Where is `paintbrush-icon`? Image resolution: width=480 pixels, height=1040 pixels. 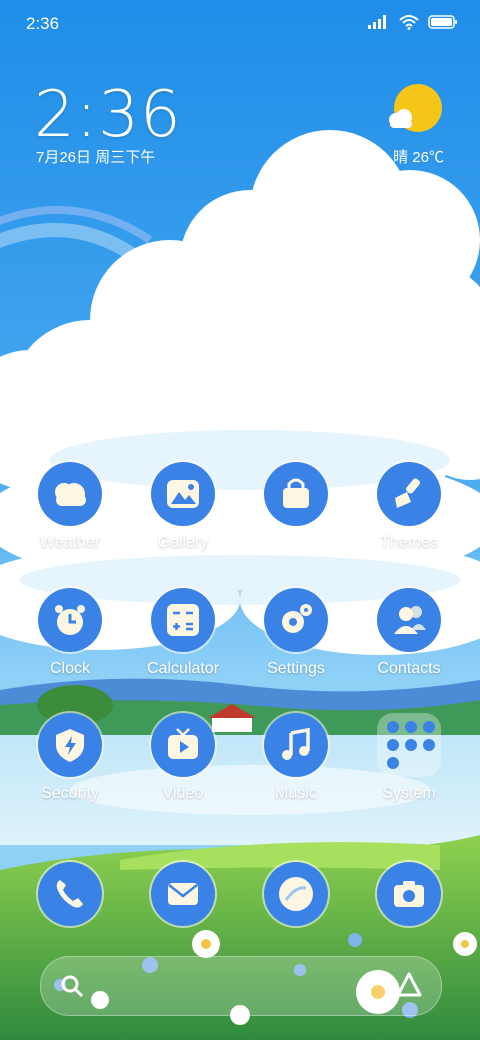
paintbrush-icon is located at coordinates (409, 494).